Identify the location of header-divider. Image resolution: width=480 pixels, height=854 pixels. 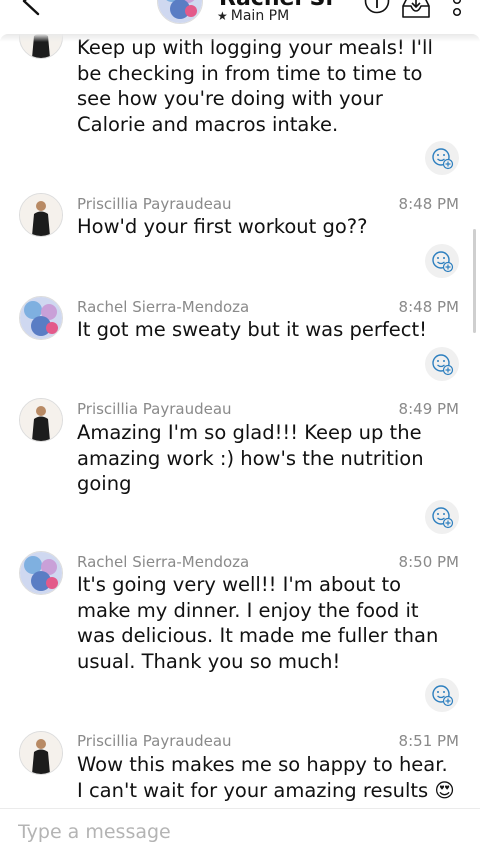
(240, 38).